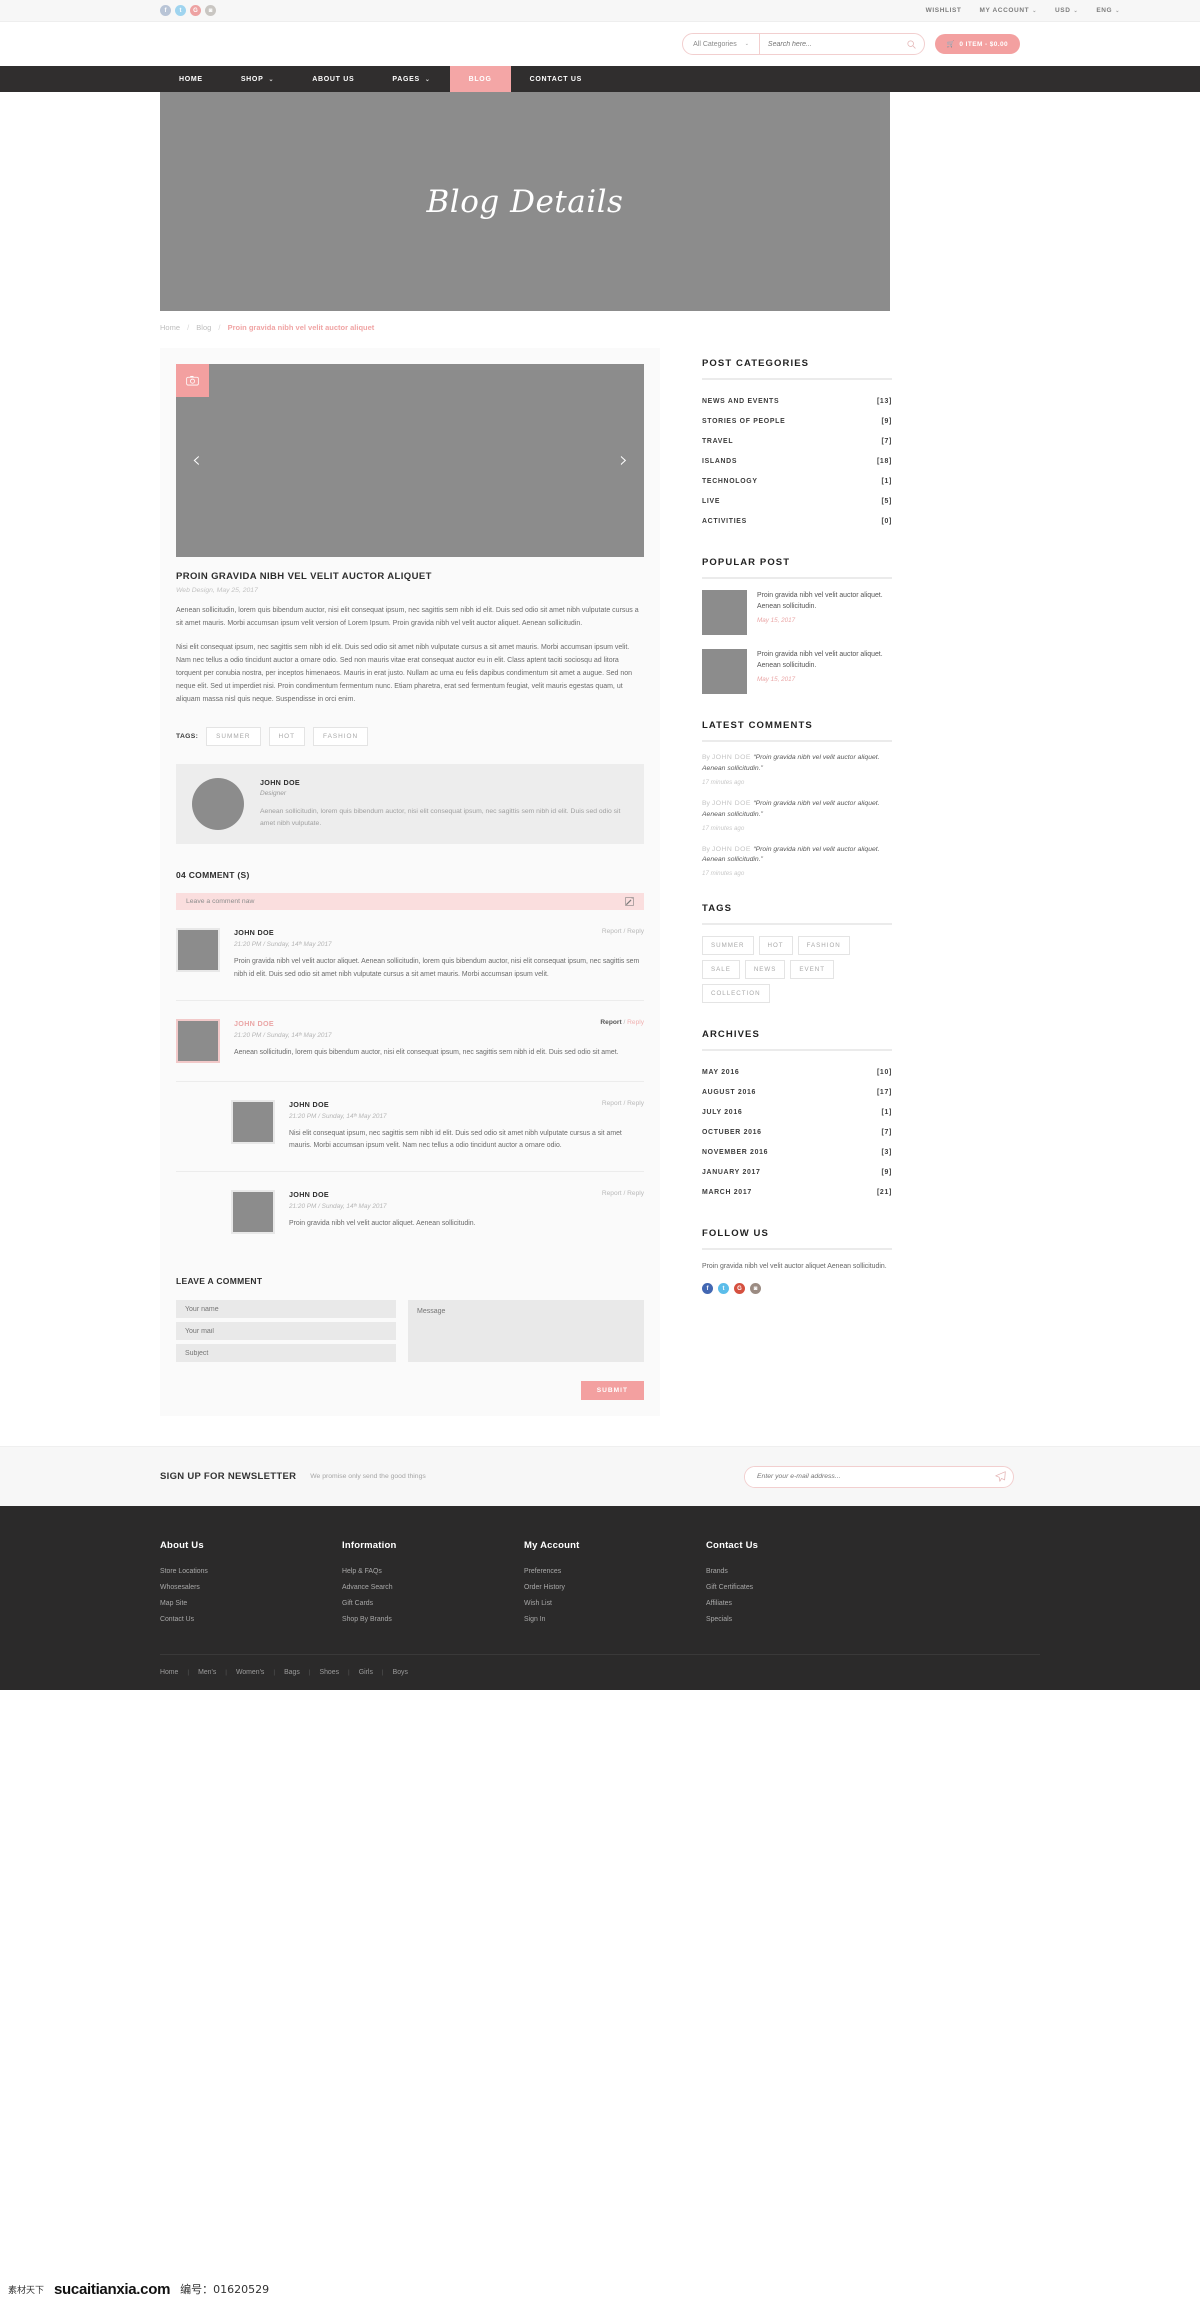 The height and width of the screenshot is (2307, 1200). What do you see at coordinates (1066, 10) in the screenshot?
I see `topbar-link-usd: USD ⌄` at bounding box center [1066, 10].